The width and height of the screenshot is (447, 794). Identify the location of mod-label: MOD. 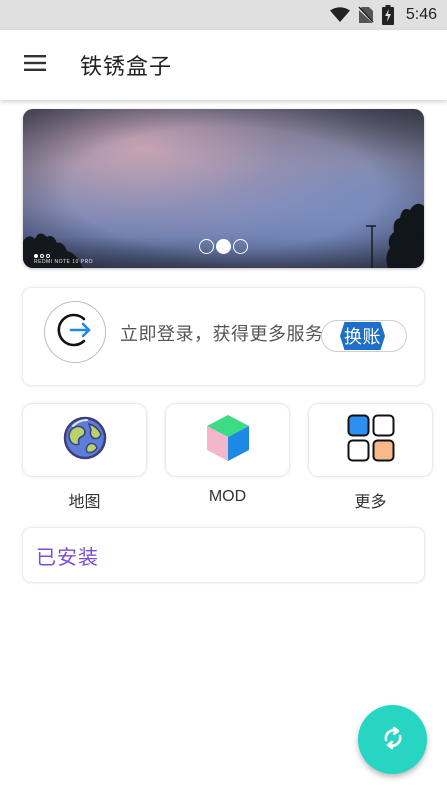
(227, 496).